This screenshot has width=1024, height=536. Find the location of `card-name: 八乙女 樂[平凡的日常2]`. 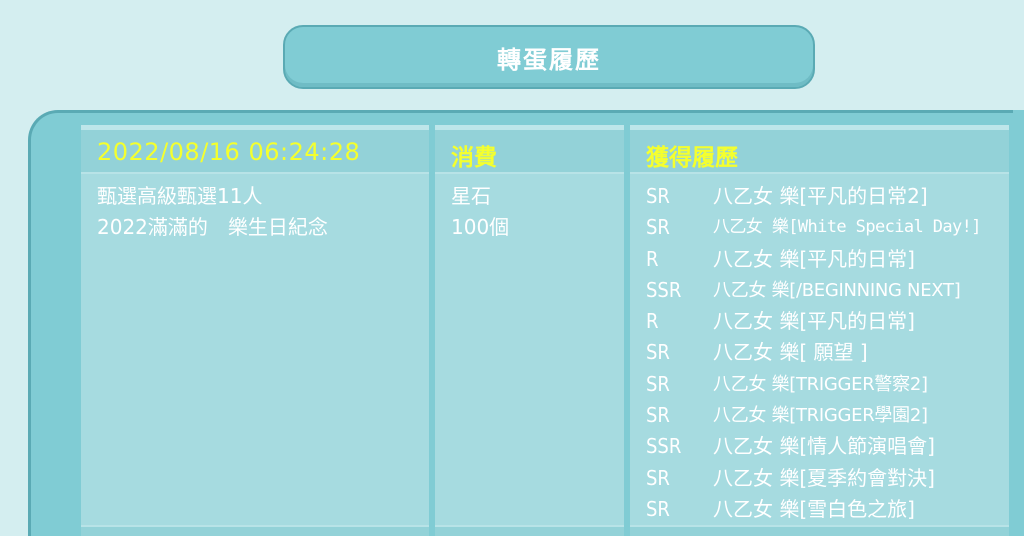

card-name: 八乙女 樂[平凡的日常2] is located at coordinates (820, 196).